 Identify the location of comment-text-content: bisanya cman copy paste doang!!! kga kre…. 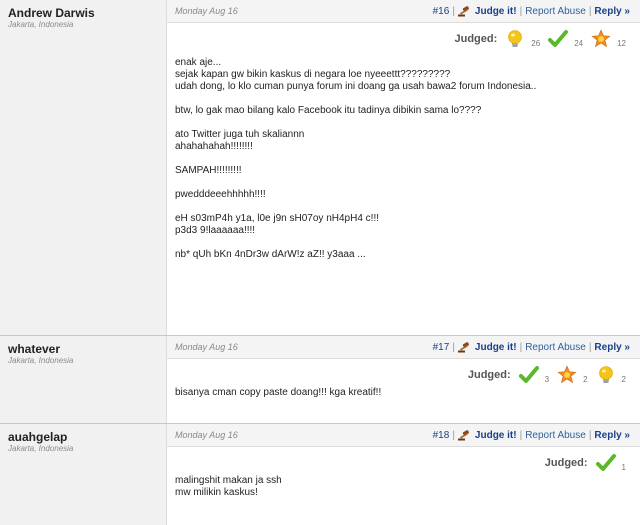
(278, 392).